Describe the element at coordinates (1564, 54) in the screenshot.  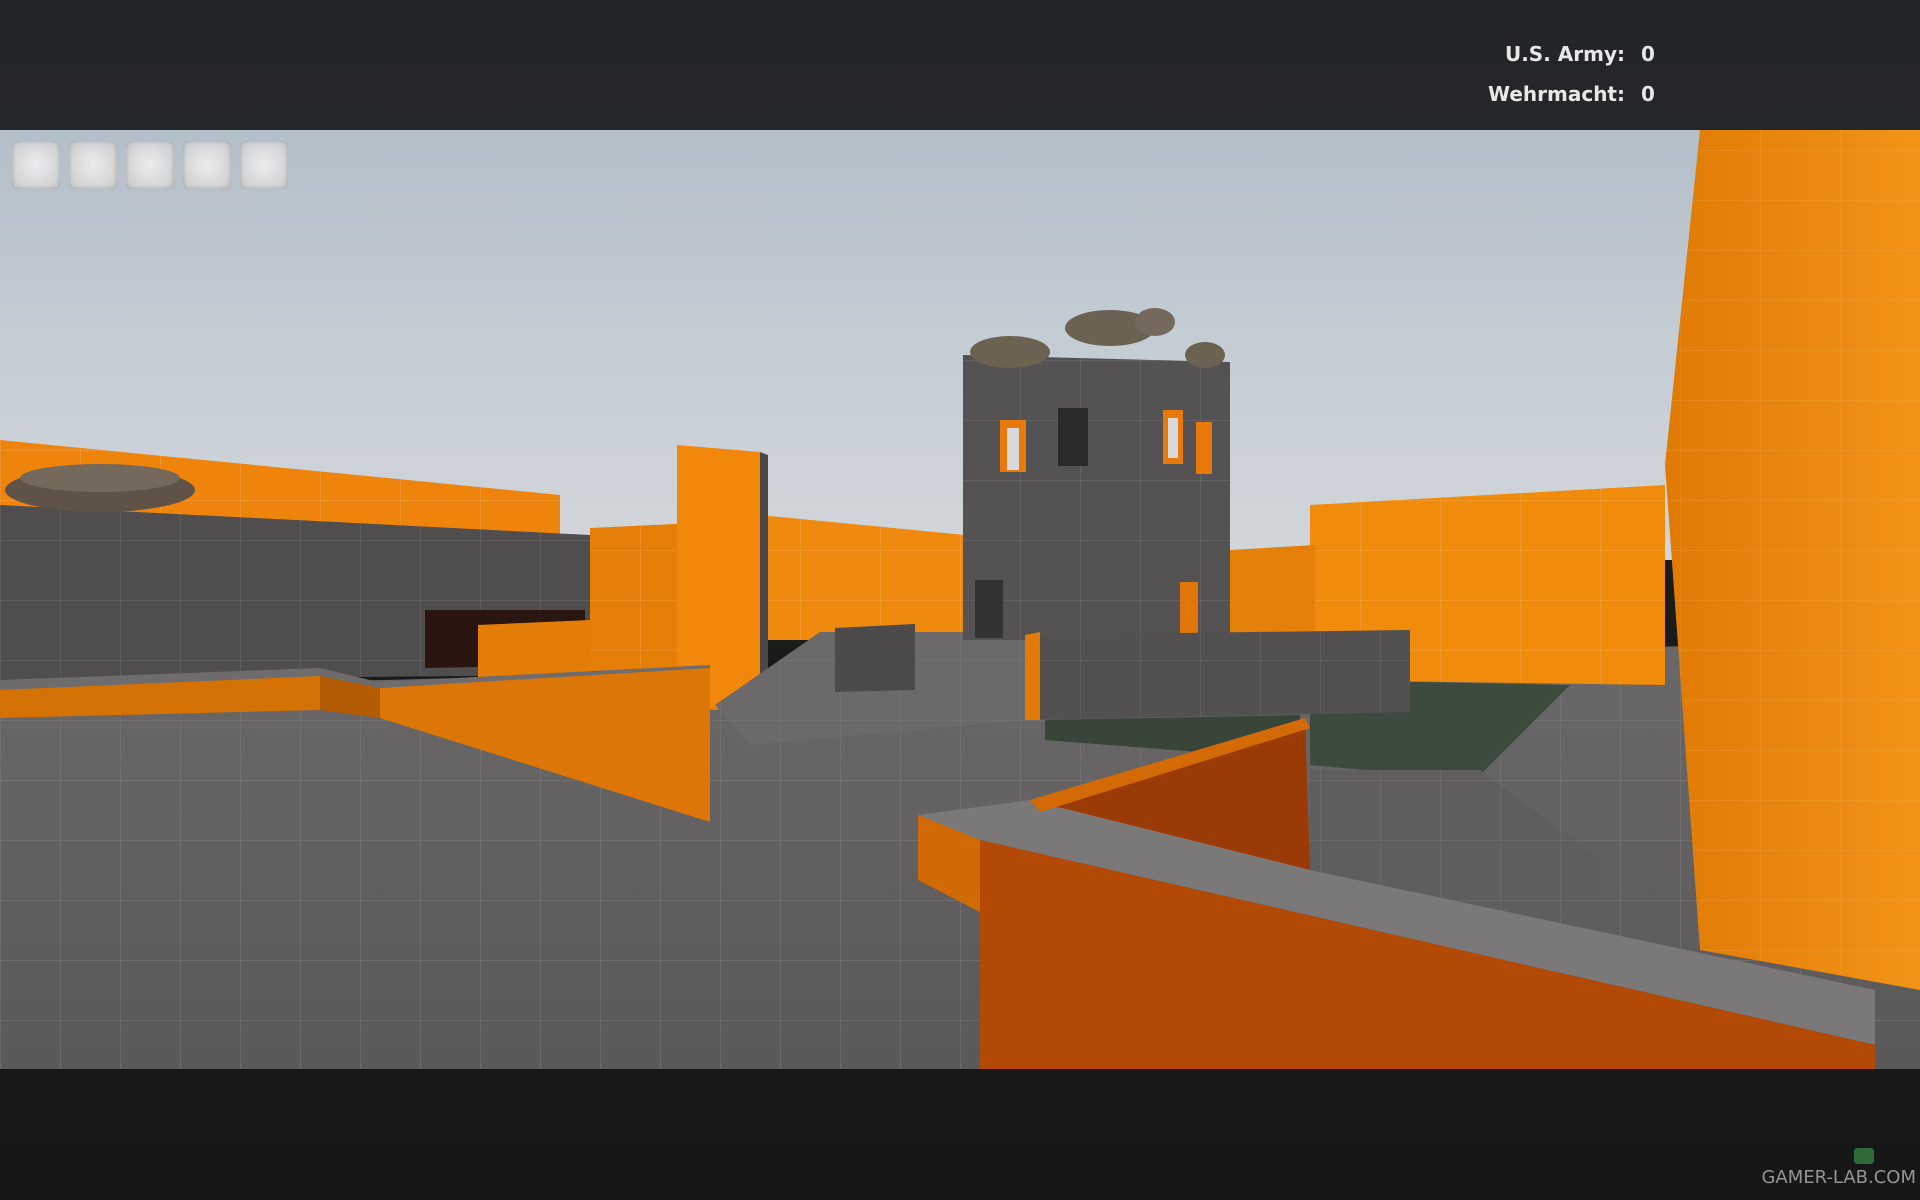
I see `team-name: U.S. Army:` at that location.